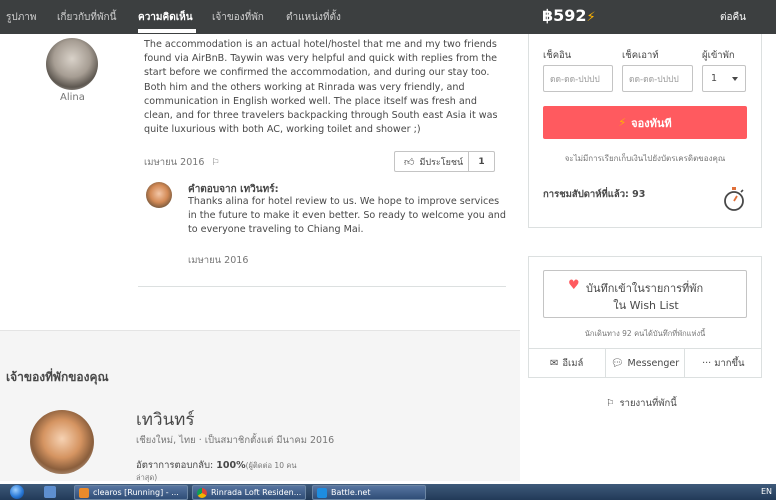  What do you see at coordinates (409, 162) in the screenshot?
I see `thumbs-up-icon: 👍︎` at bounding box center [409, 162].